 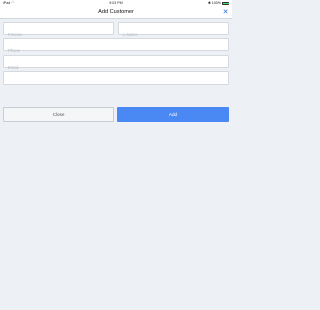 What do you see at coordinates (173, 114) in the screenshot?
I see `add-button: Add` at bounding box center [173, 114].